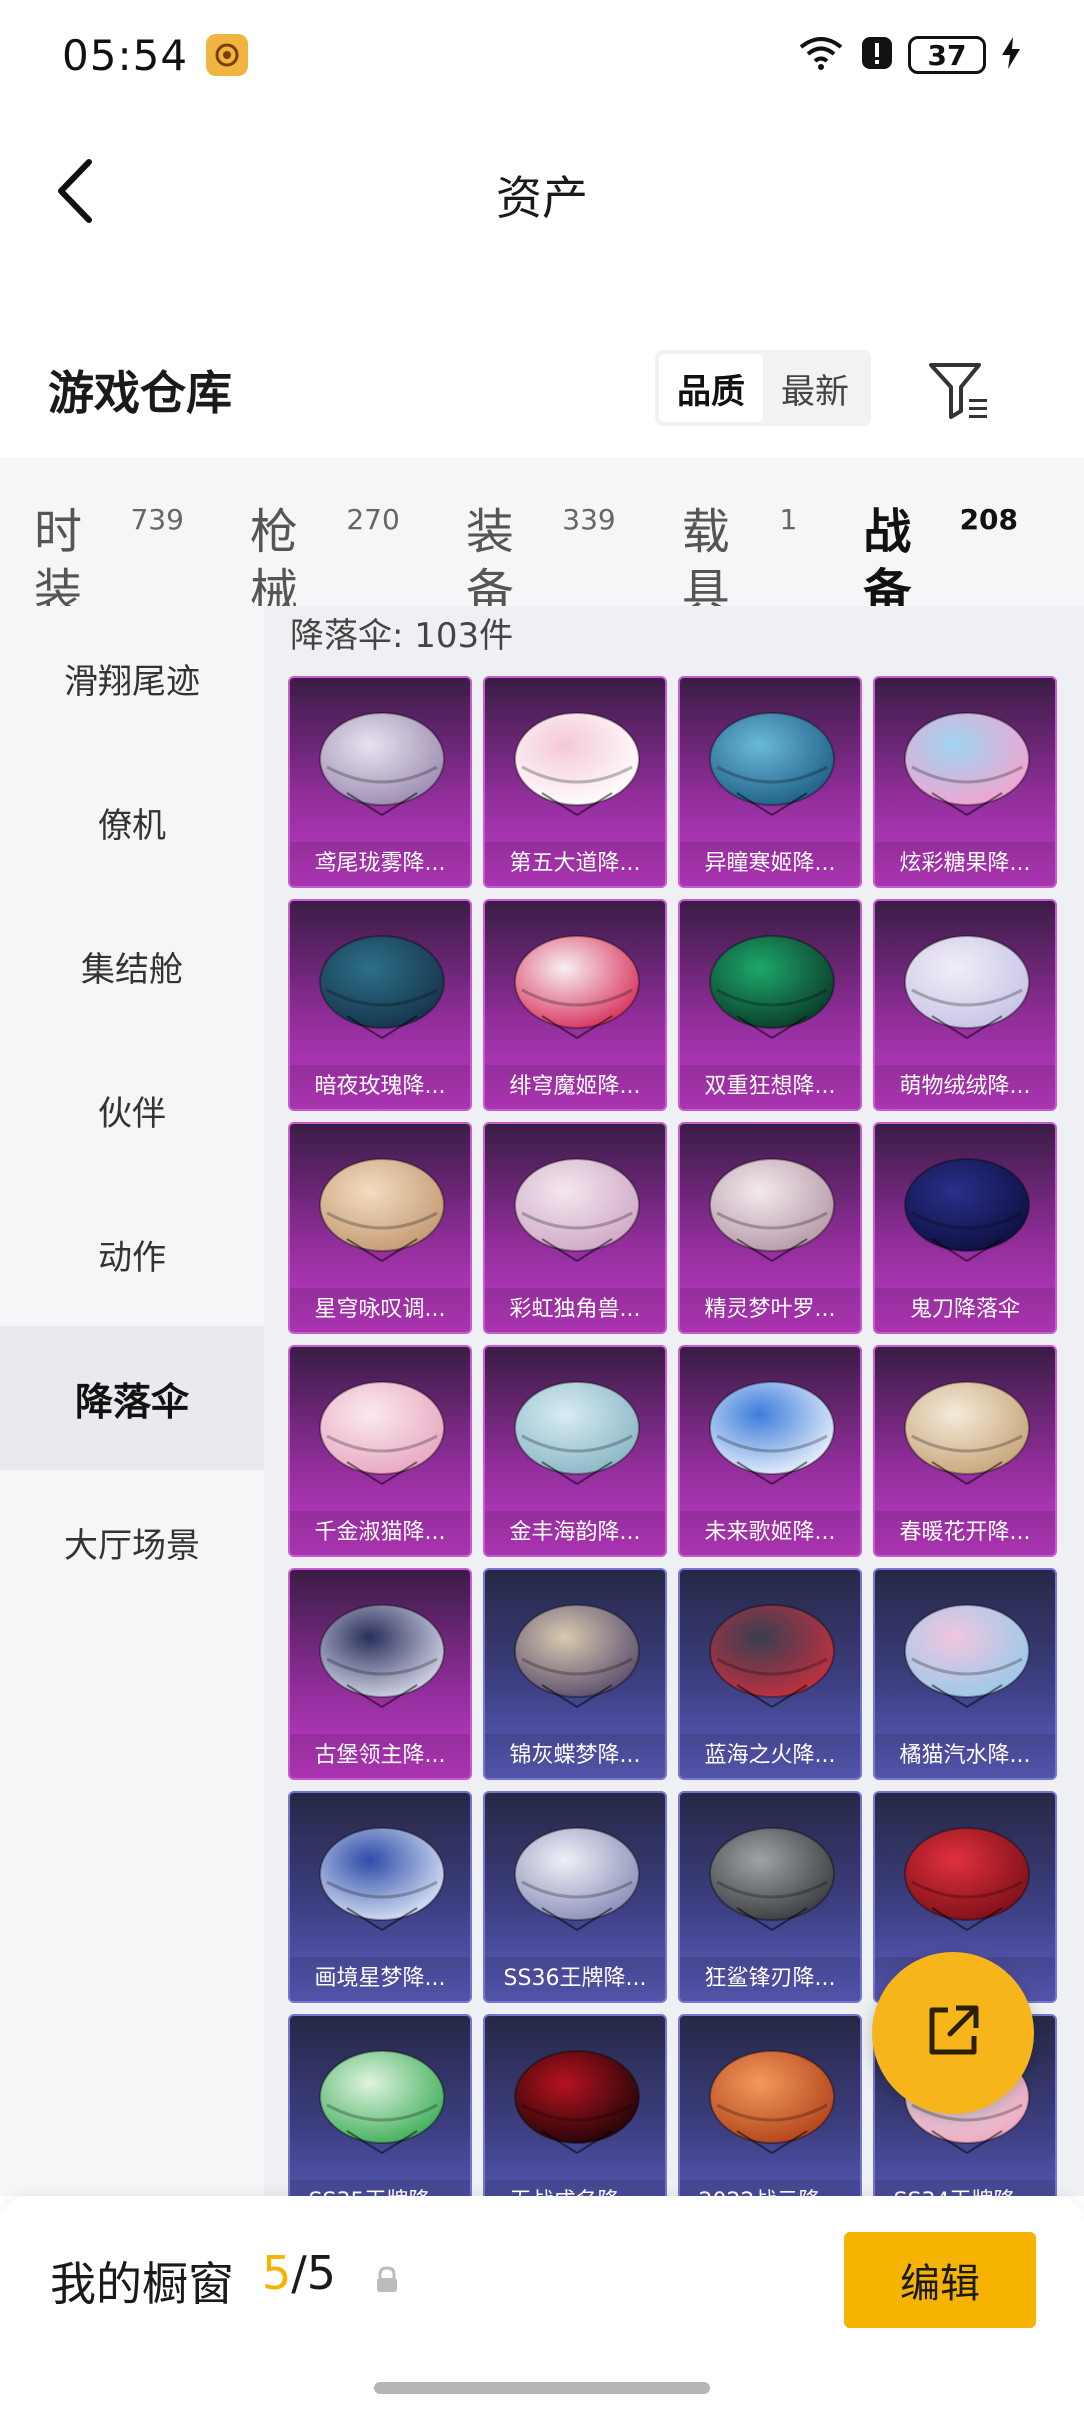 The image size is (1084, 2412). Describe the element at coordinates (542, 55) in the screenshot. I see `status-bar: 05:54 37` at that location.